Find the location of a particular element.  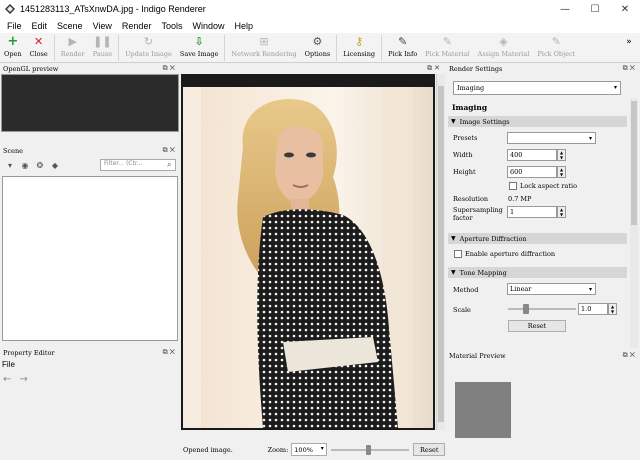

supersampling-input: 1 is located at coordinates (532, 212).